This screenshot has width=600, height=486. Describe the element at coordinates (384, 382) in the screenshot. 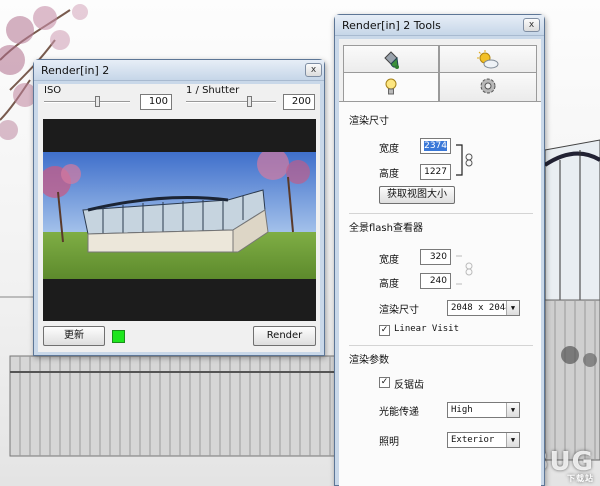

I see `antialias-checkbox: ✓` at that location.